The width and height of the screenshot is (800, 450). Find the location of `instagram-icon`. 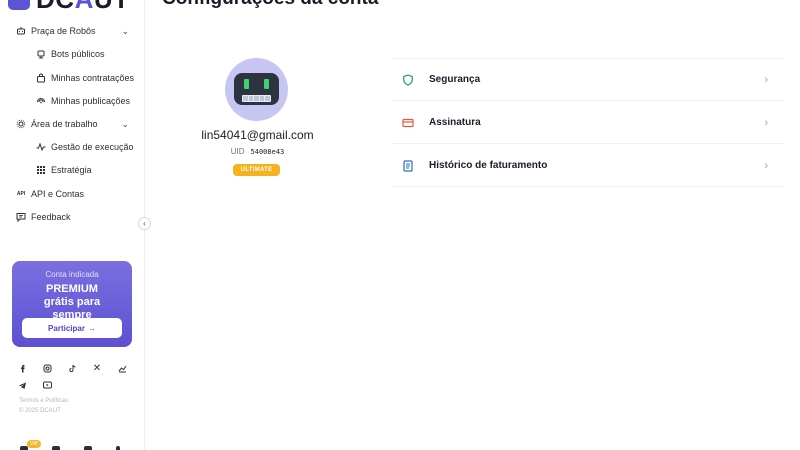

instagram-icon is located at coordinates (47, 368).